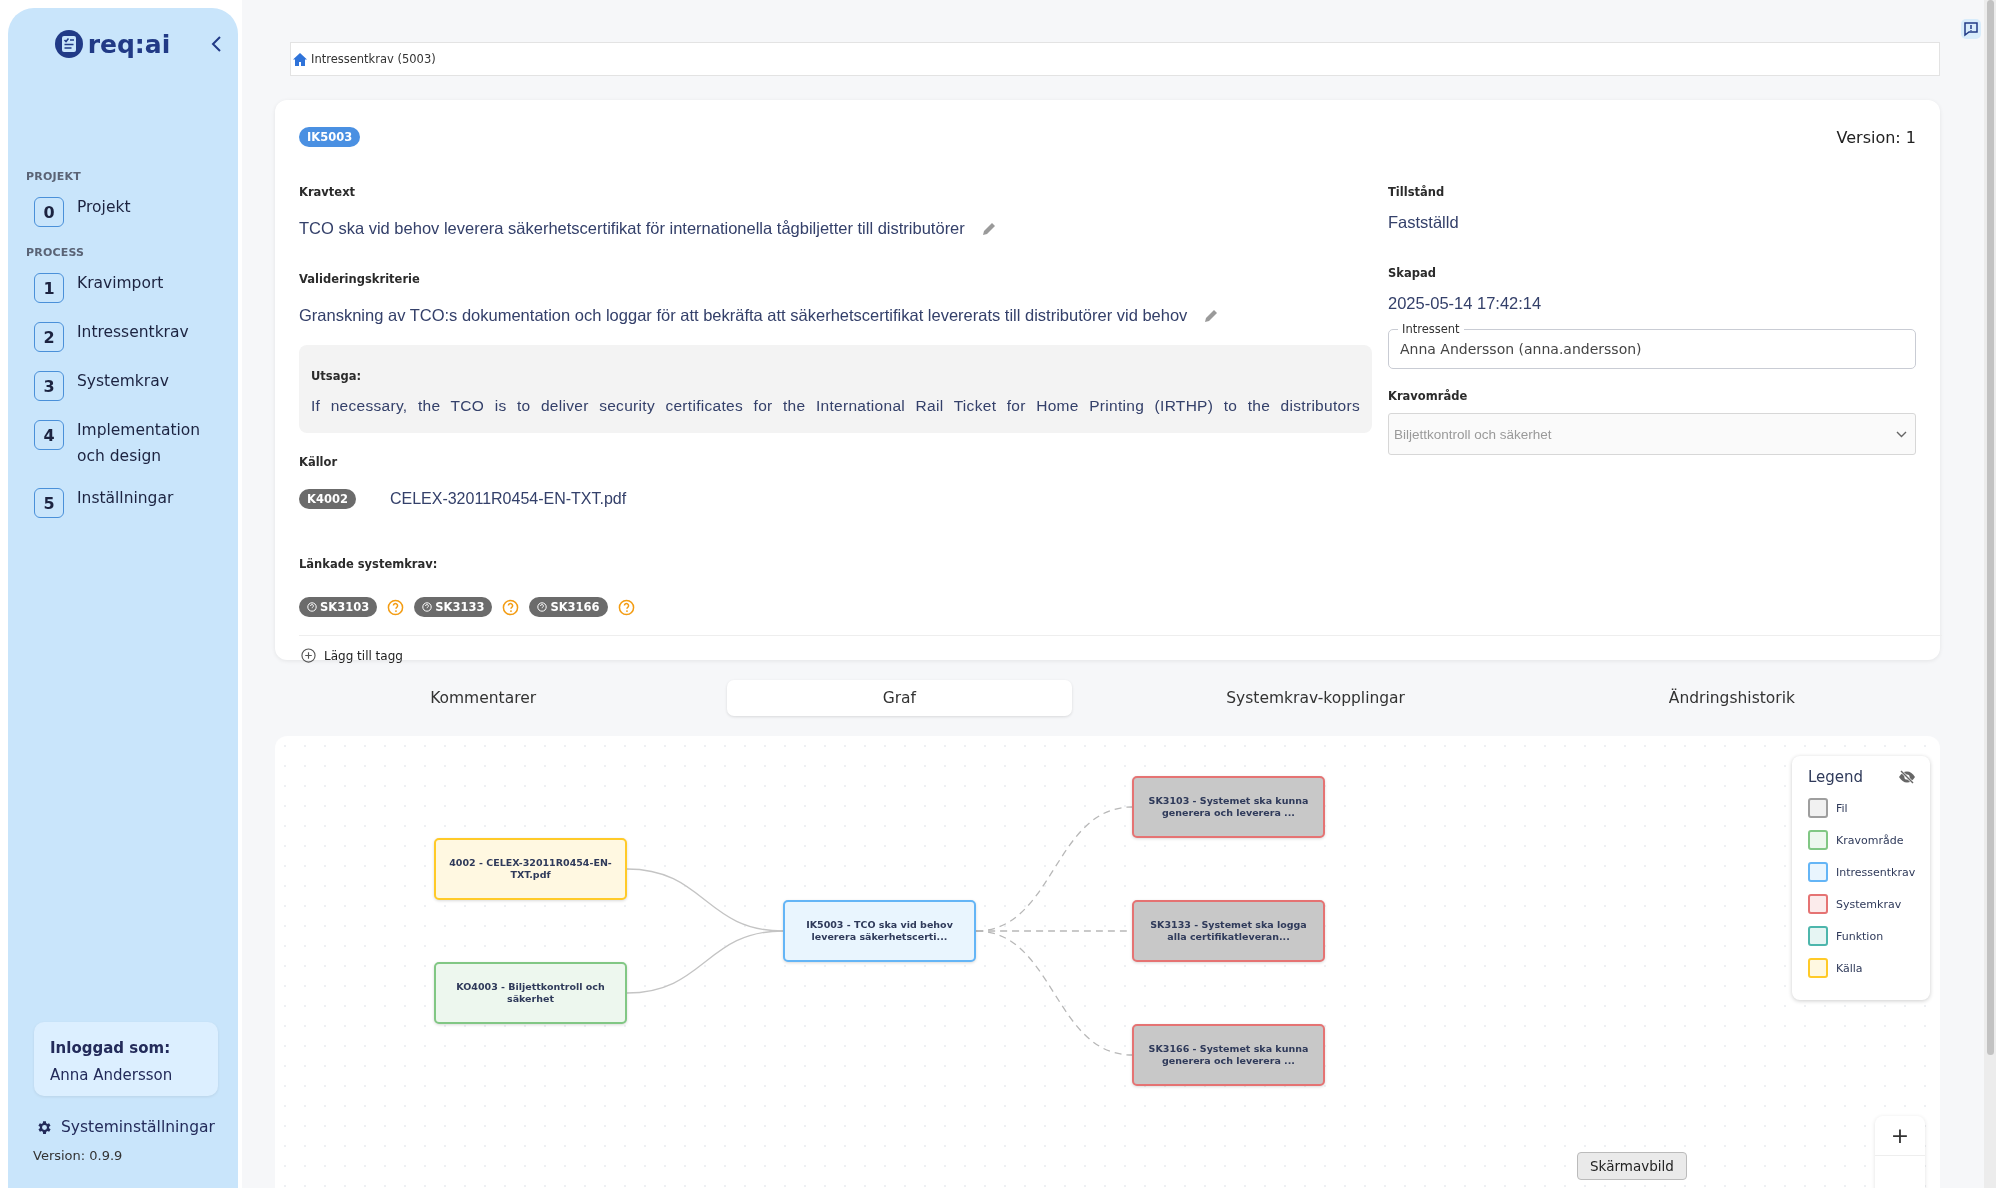 The height and width of the screenshot is (1188, 1996). What do you see at coordinates (1971, 29) in the screenshot?
I see `feedback-icon` at bounding box center [1971, 29].